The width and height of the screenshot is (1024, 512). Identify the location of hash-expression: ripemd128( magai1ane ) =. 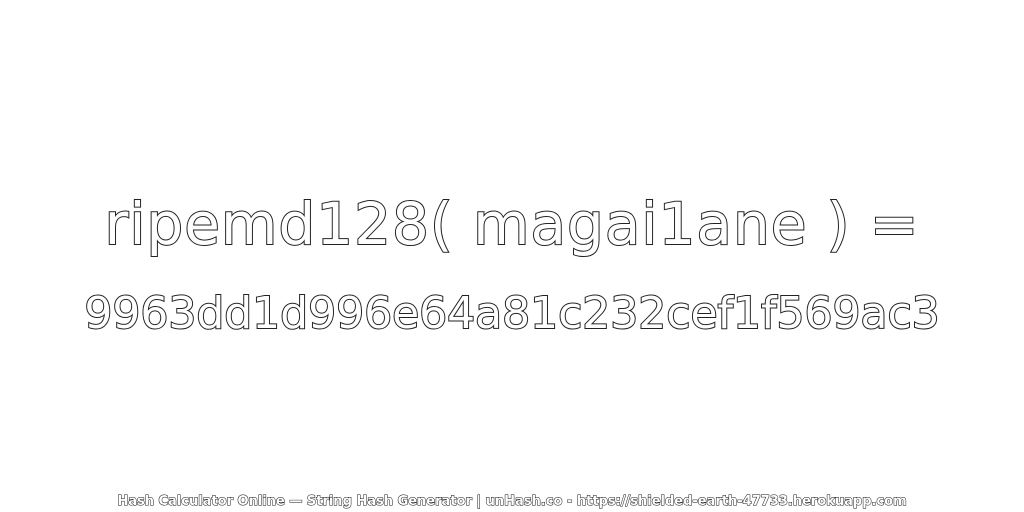
(511, 224).